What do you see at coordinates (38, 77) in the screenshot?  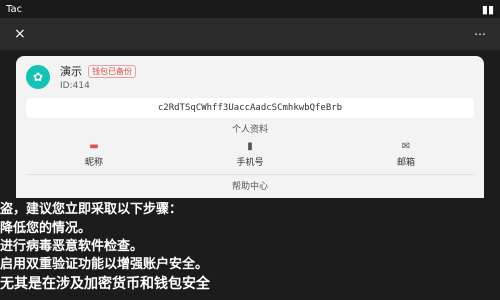 I see `avatar: ✿` at bounding box center [38, 77].